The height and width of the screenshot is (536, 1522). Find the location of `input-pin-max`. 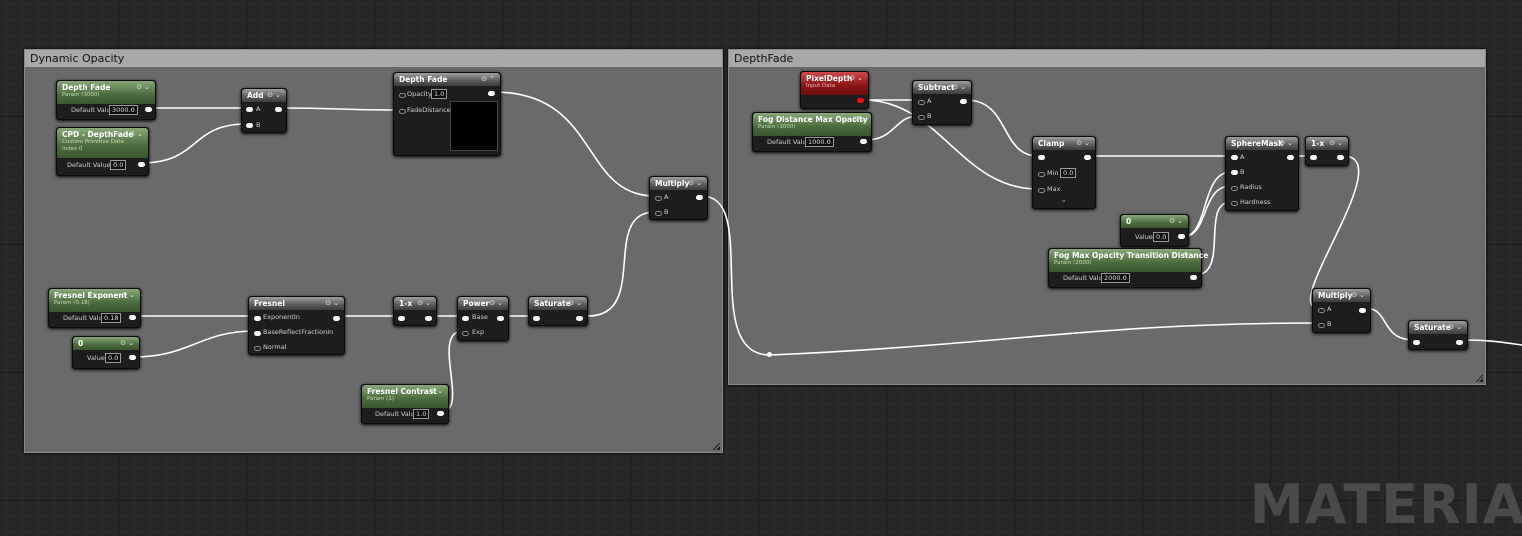

input-pin-max is located at coordinates (1041, 190).